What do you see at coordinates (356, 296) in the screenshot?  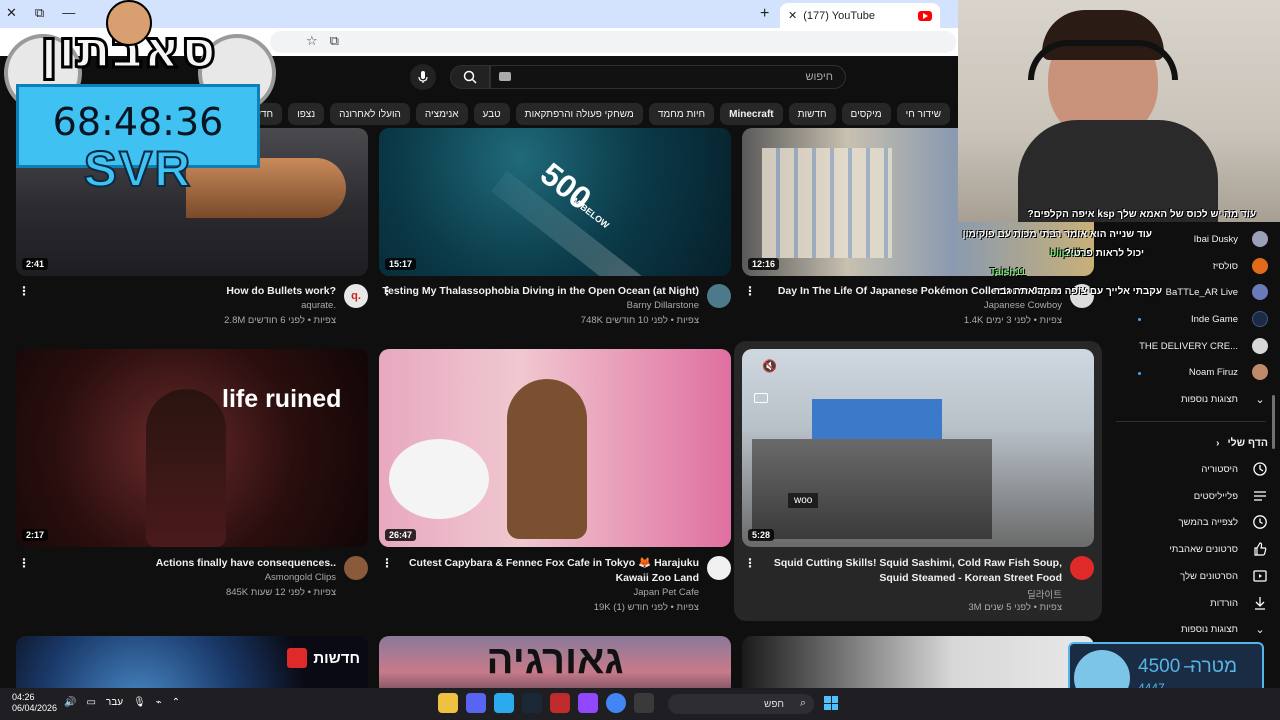 I see `channel-avatar: q.` at bounding box center [356, 296].